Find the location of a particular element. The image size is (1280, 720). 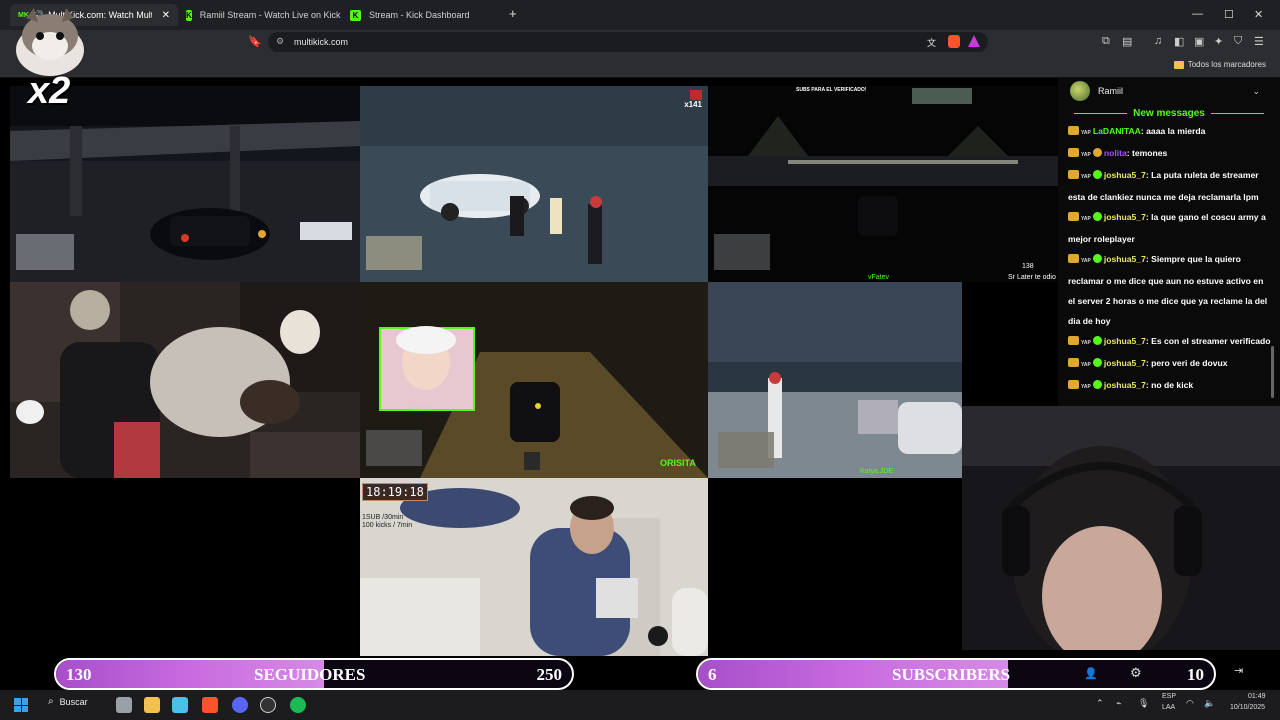

bookmarks-folder-label: Todos los marcadores is located at coordinates (1226, 64).